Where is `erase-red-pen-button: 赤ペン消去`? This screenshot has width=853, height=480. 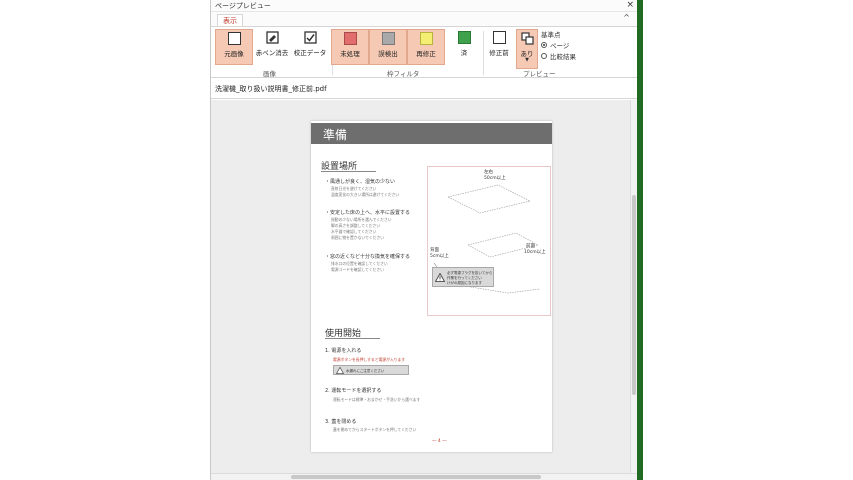 erase-red-pen-button: 赤ペン消去 is located at coordinates (272, 47).